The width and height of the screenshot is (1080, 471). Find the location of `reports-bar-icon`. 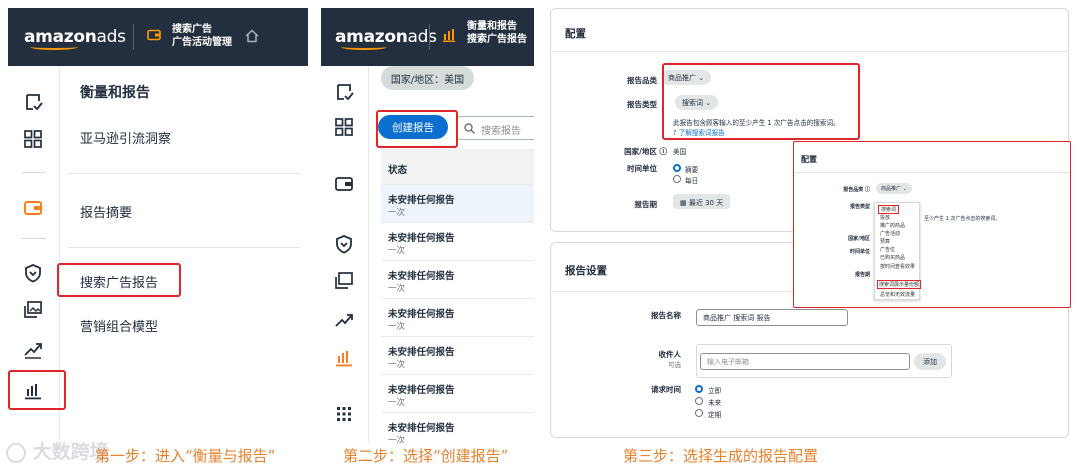

reports-bar-icon is located at coordinates (449, 35).